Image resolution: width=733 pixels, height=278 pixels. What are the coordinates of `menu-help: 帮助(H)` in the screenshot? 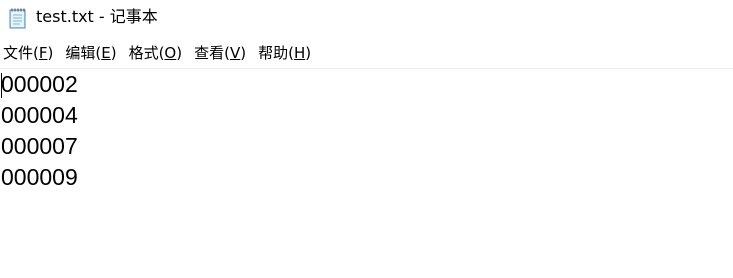 It's located at (284, 53).